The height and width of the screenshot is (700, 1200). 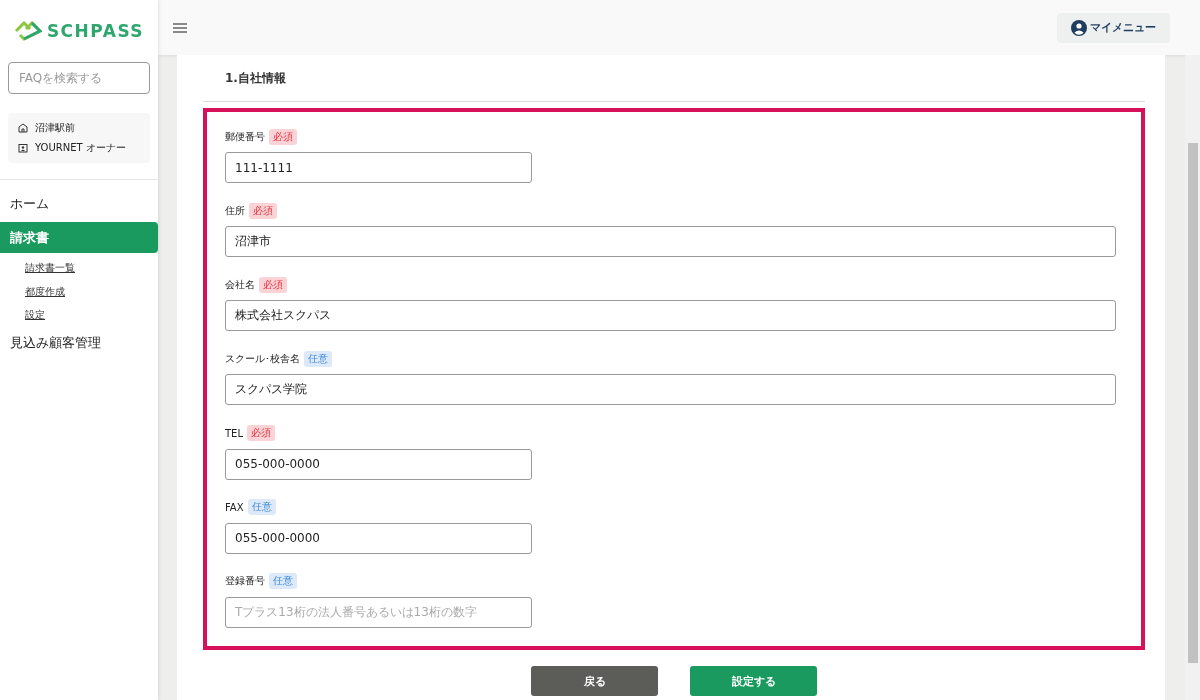 I want to click on input-field: Tプラス13桁の法人番号あるいは13桁の数字, so click(x=378, y=612).